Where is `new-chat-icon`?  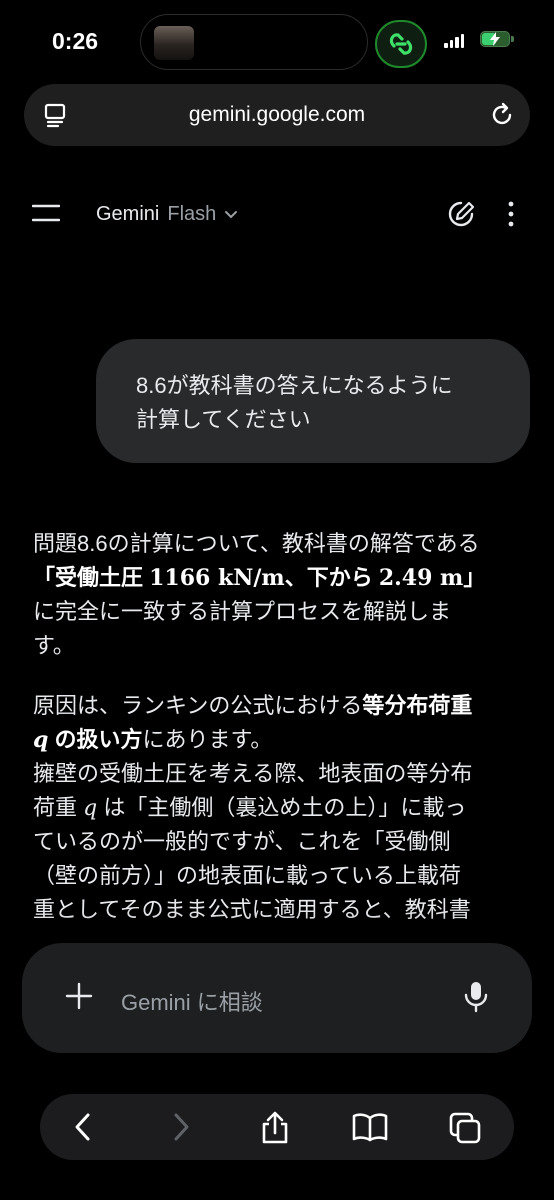
new-chat-icon is located at coordinates (461, 214).